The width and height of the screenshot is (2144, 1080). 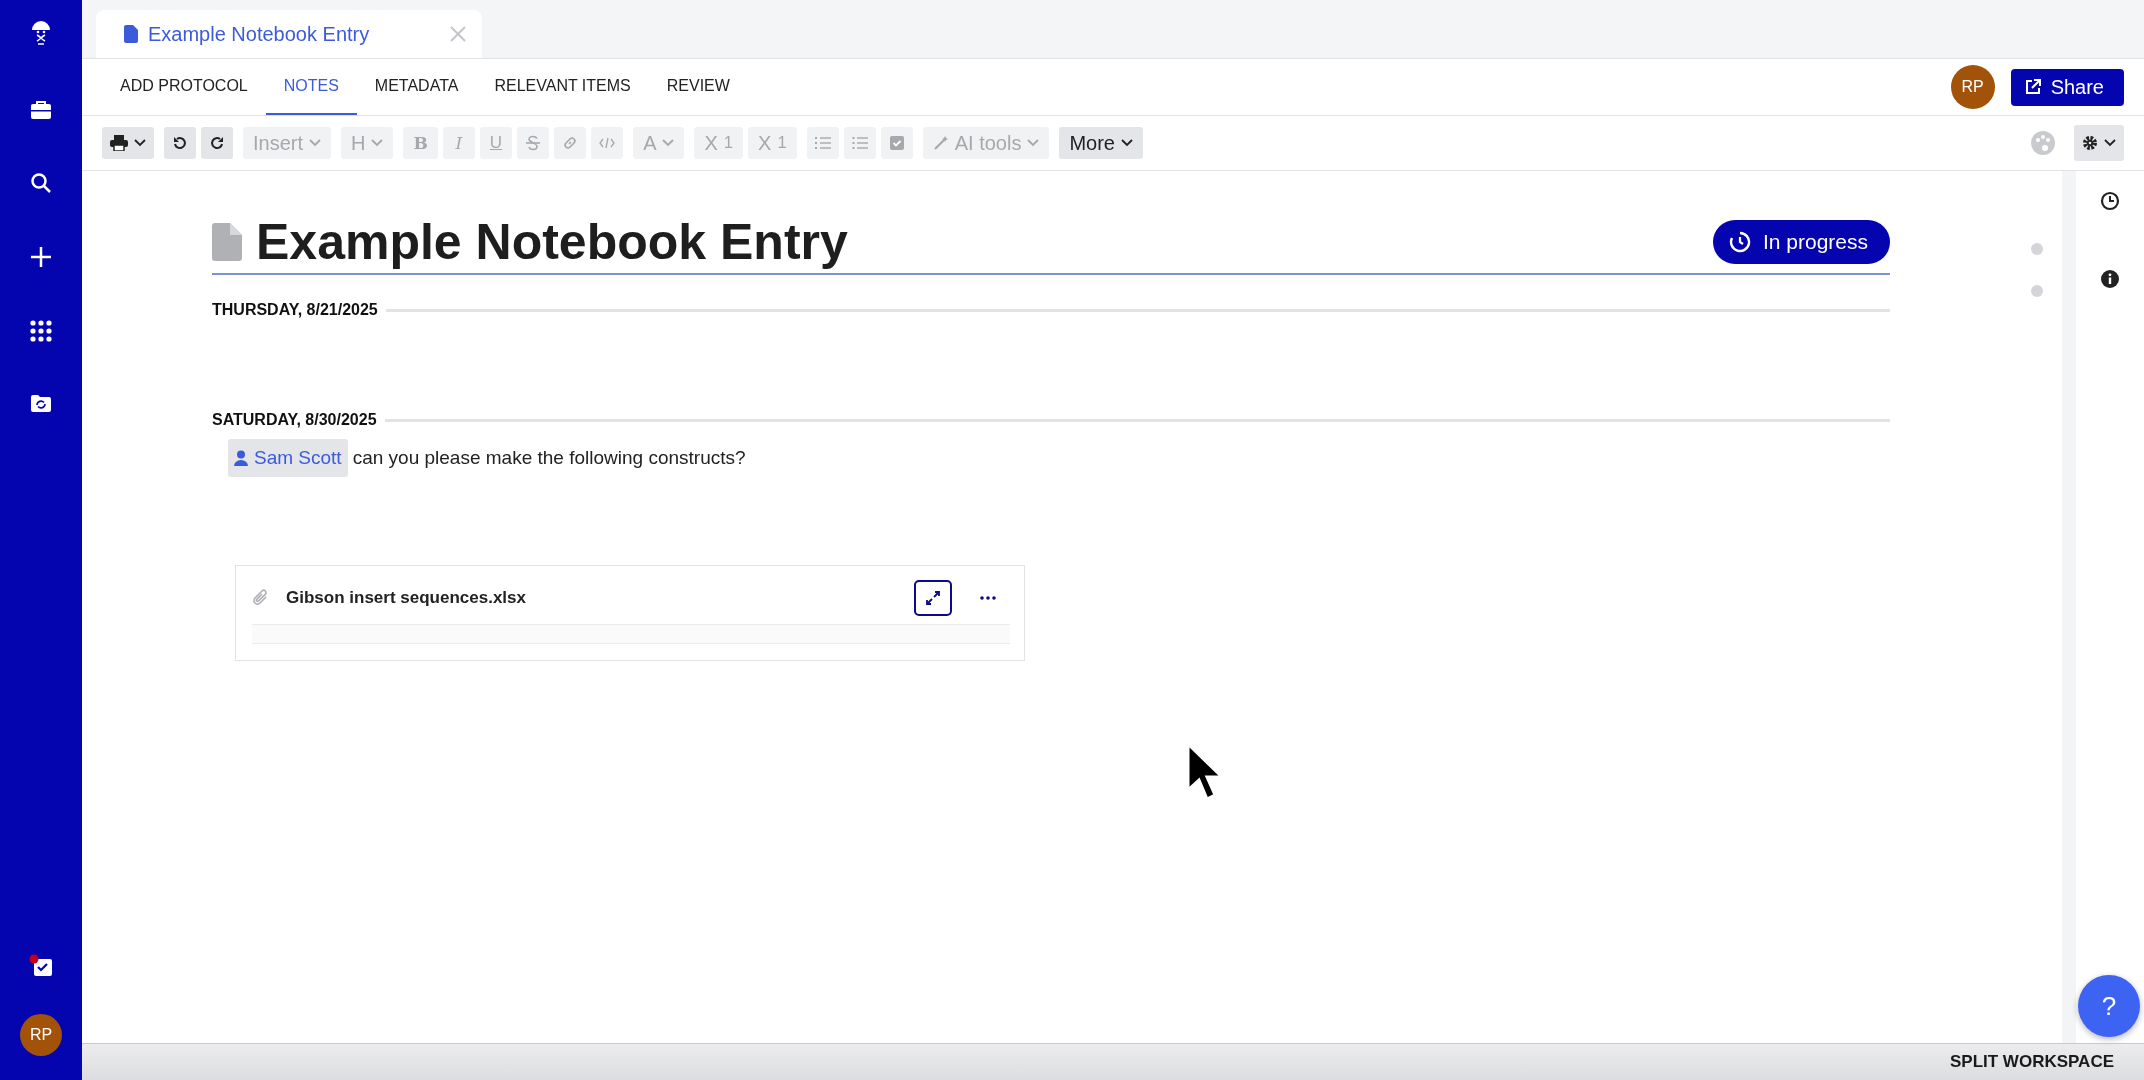 What do you see at coordinates (570, 143) in the screenshot?
I see `link-icon` at bounding box center [570, 143].